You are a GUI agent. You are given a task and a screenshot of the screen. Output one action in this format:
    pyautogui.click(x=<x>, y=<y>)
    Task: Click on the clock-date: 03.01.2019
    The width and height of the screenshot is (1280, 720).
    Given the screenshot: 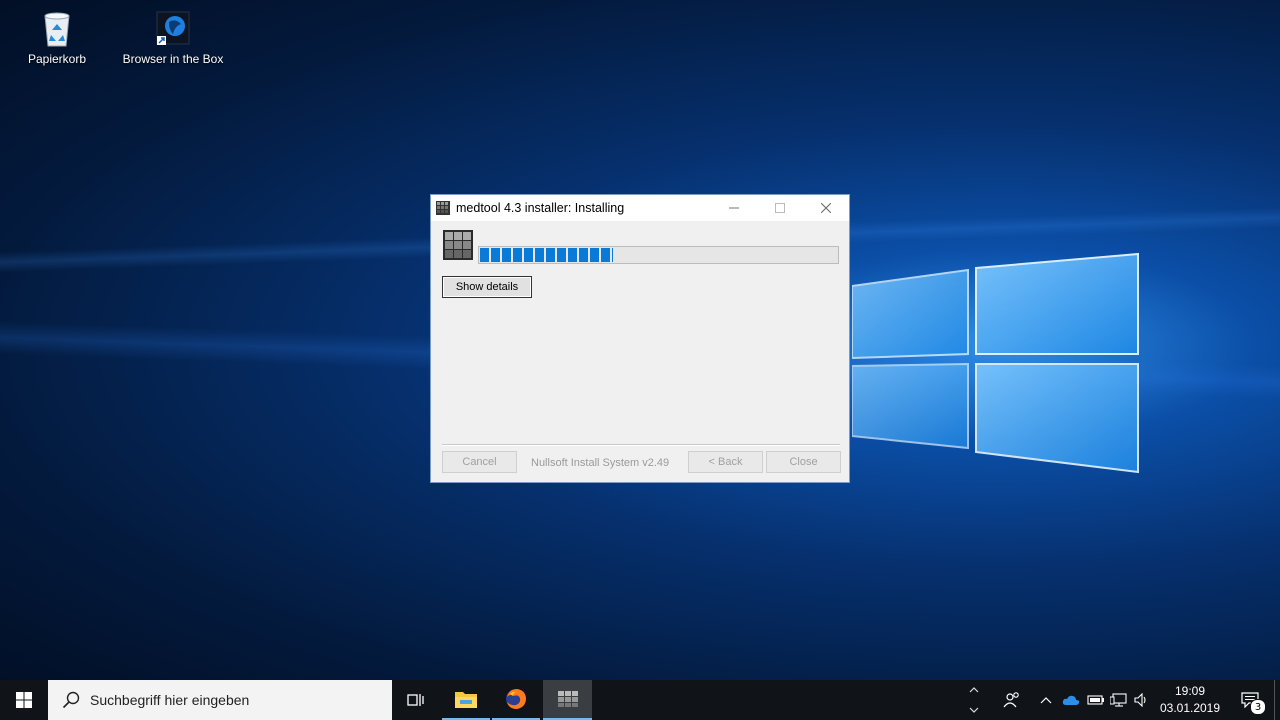 What is the action you would take?
    pyautogui.click(x=1190, y=708)
    